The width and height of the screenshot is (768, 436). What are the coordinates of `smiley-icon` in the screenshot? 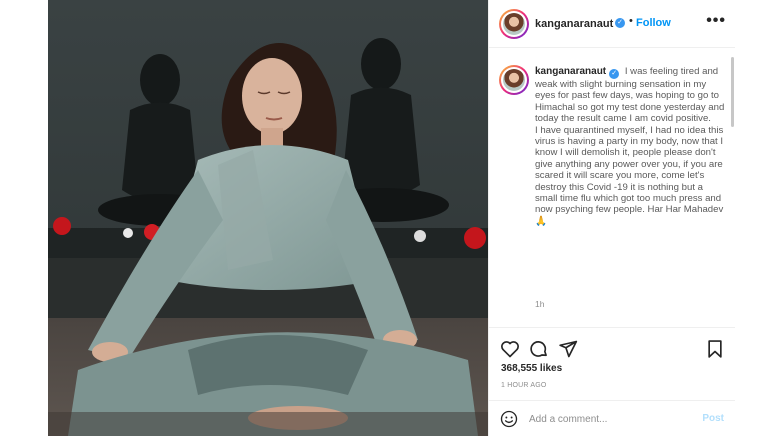 It's located at (509, 421).